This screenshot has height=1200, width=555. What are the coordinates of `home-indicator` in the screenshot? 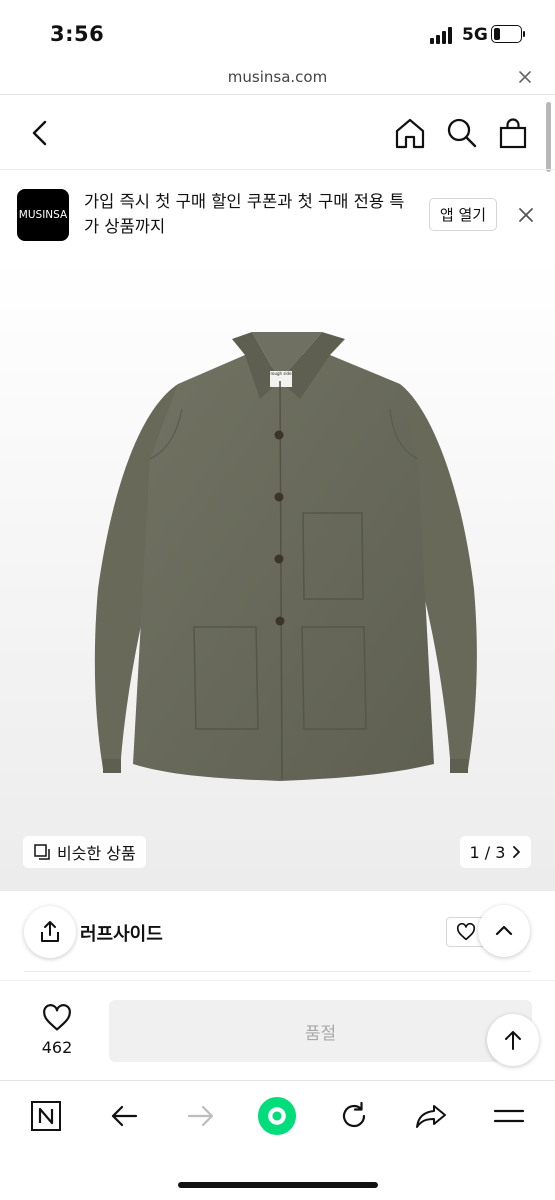 It's located at (278, 1185).